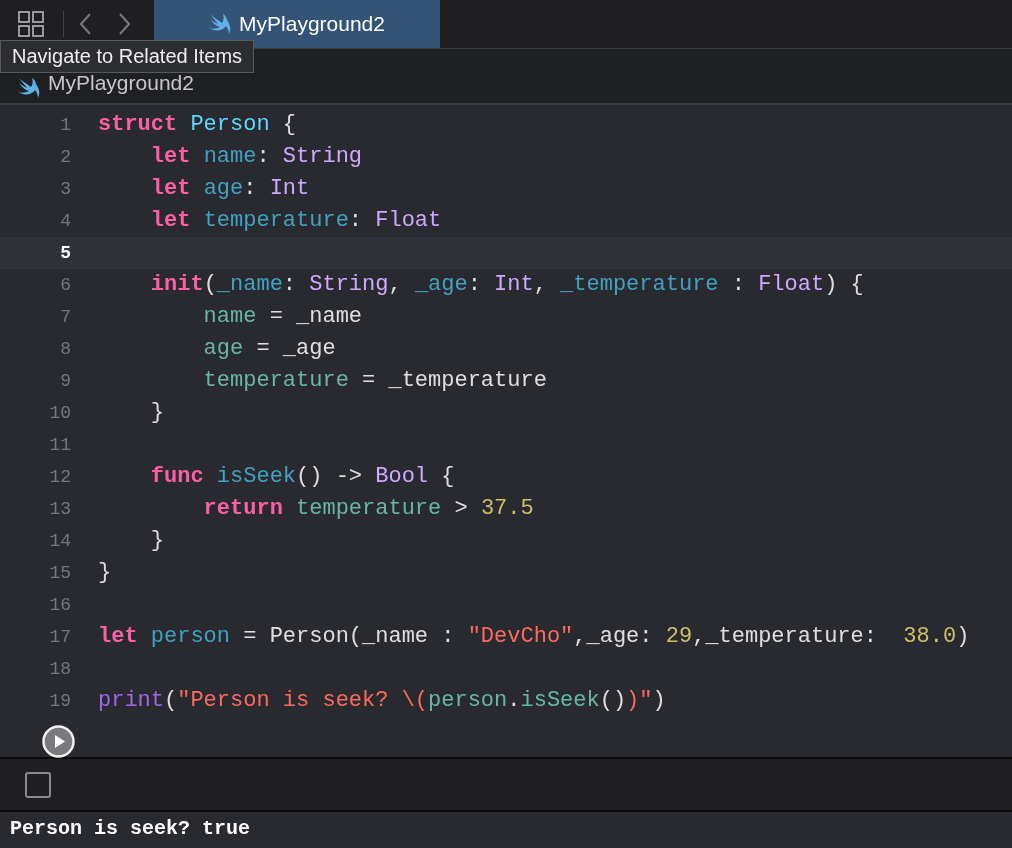 The width and height of the screenshot is (1012, 848). What do you see at coordinates (124, 24) in the screenshot?
I see `forward-chevron-icon` at bounding box center [124, 24].